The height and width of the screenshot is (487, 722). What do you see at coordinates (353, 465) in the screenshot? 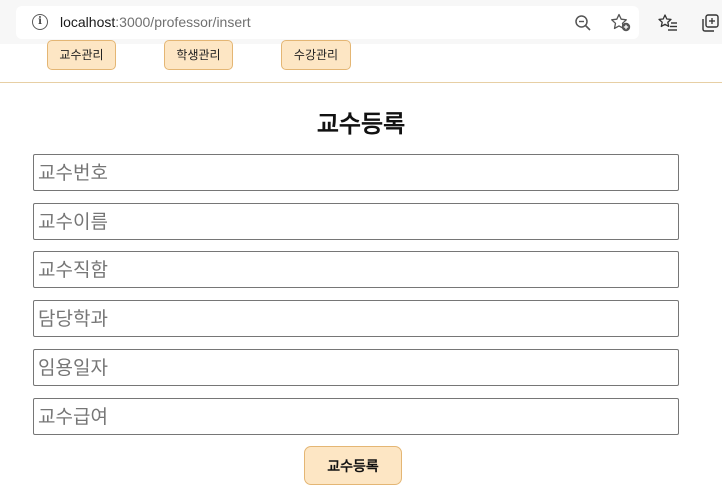
I see `register-professor-button: 교수등록` at bounding box center [353, 465].